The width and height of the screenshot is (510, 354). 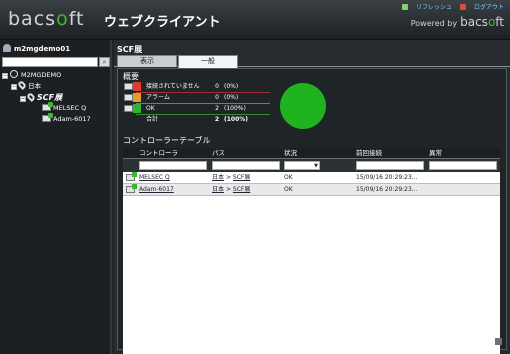 What do you see at coordinates (158, 153) in the screenshot?
I see `column-header-controller: コントローラ` at bounding box center [158, 153].